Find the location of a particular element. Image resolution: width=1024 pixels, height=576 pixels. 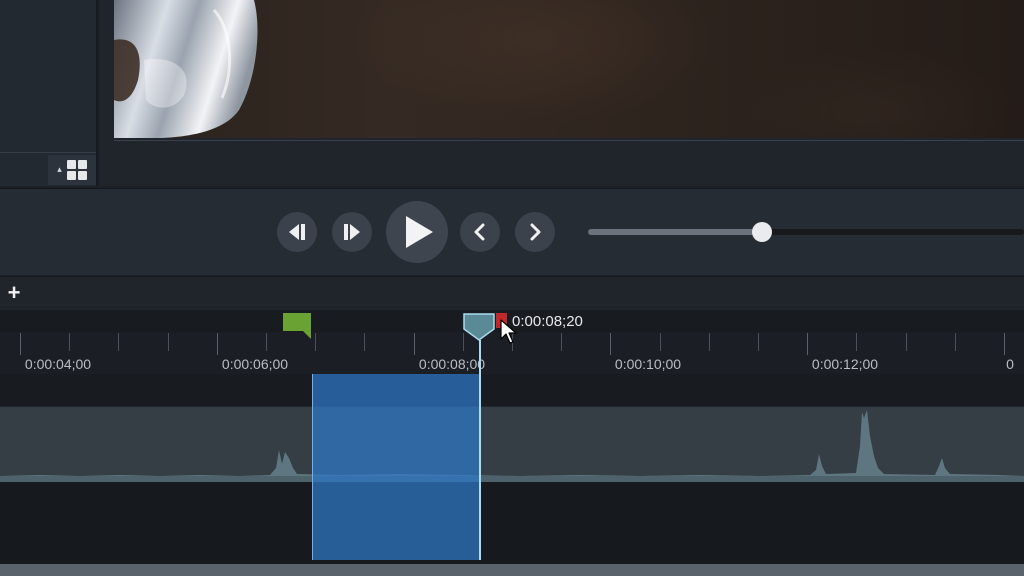

chevron-right-icon is located at coordinates (535, 232).